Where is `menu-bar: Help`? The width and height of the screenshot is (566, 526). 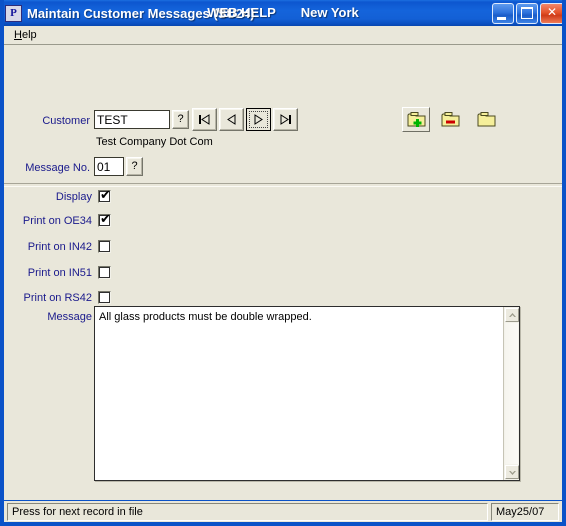
menu-bar: Help is located at coordinates (283, 35).